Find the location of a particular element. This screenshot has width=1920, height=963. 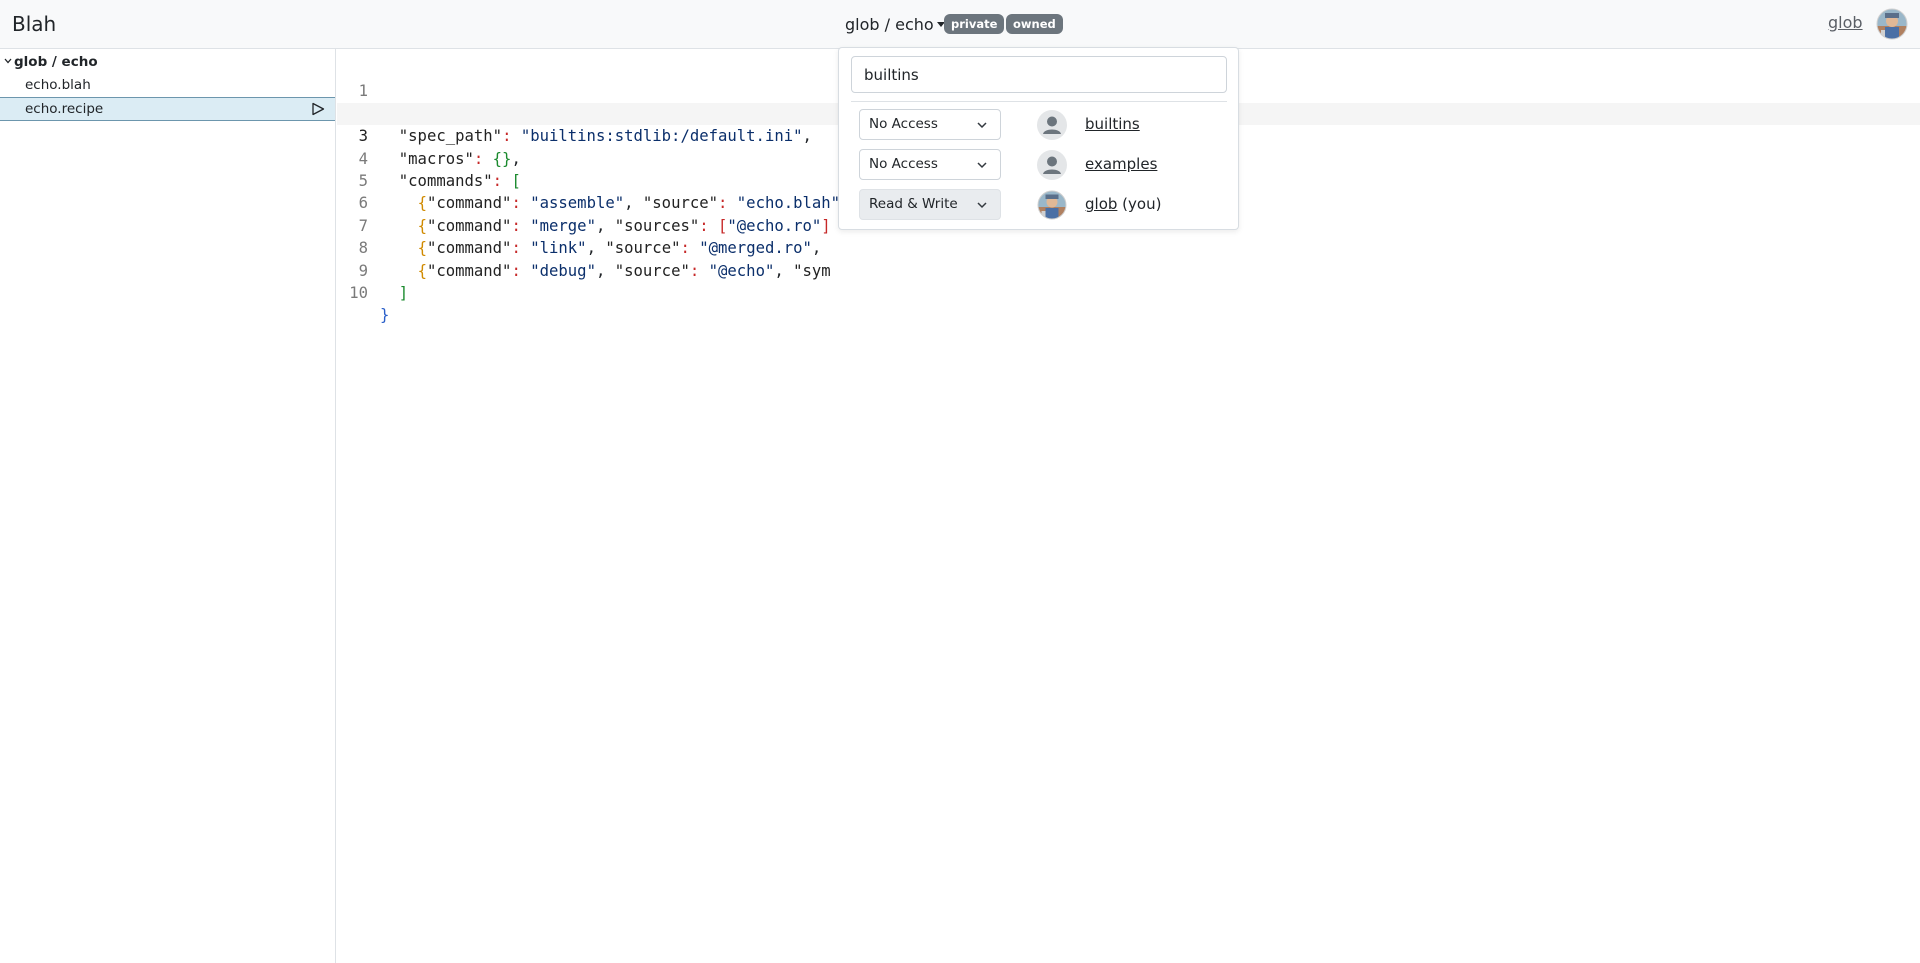

code-text: ] is located at coordinates (403, 293).